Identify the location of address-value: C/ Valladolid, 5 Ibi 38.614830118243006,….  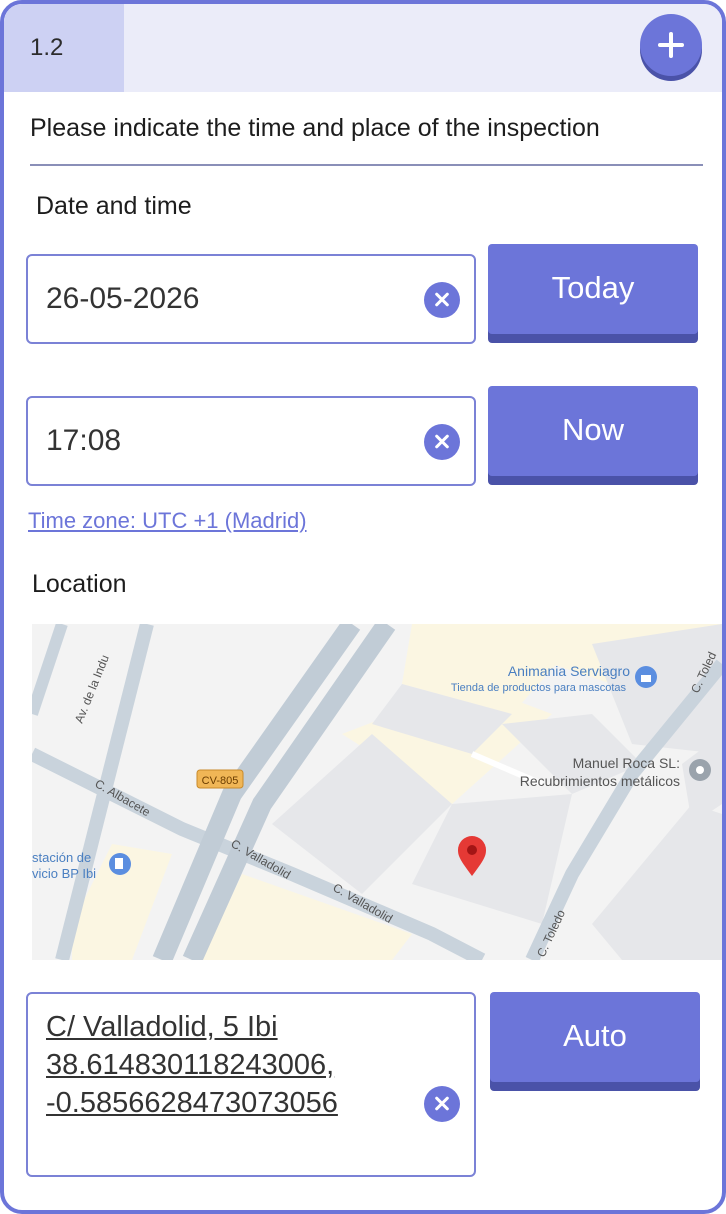
(192, 1065).